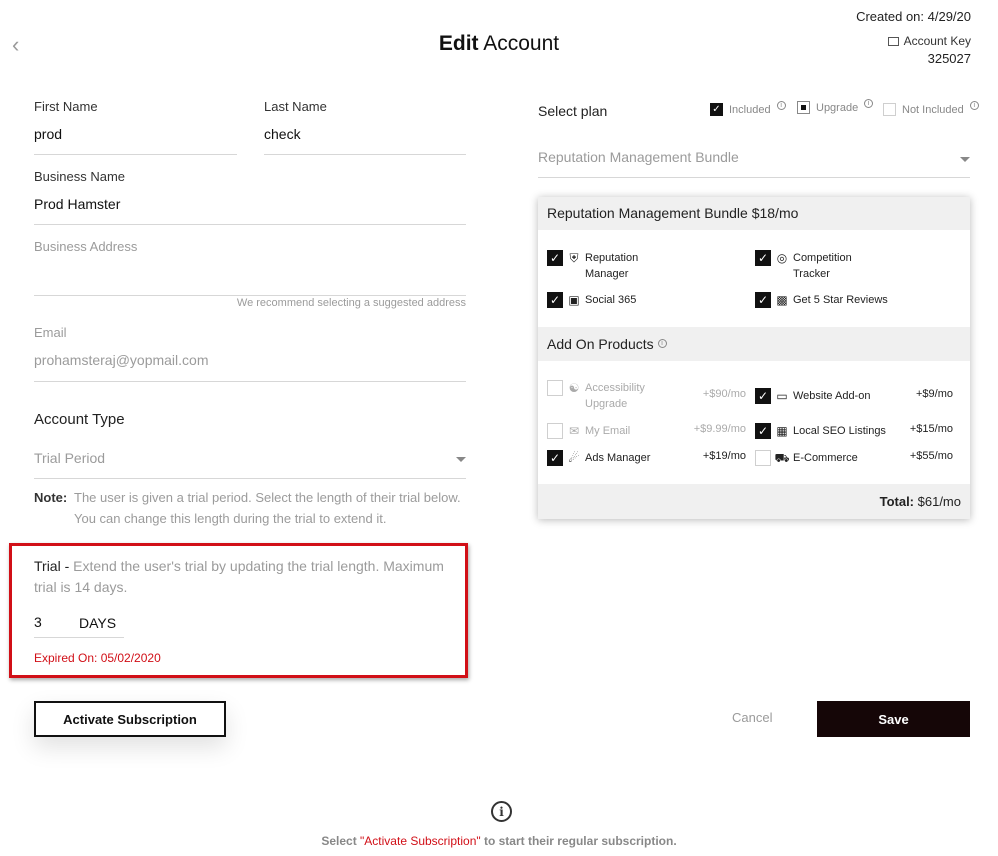 Image resolution: width=998 pixels, height=856 pixels. I want to click on feature-competition-tracker: ✓ ◎ Competition Tracker, so click(803, 266).